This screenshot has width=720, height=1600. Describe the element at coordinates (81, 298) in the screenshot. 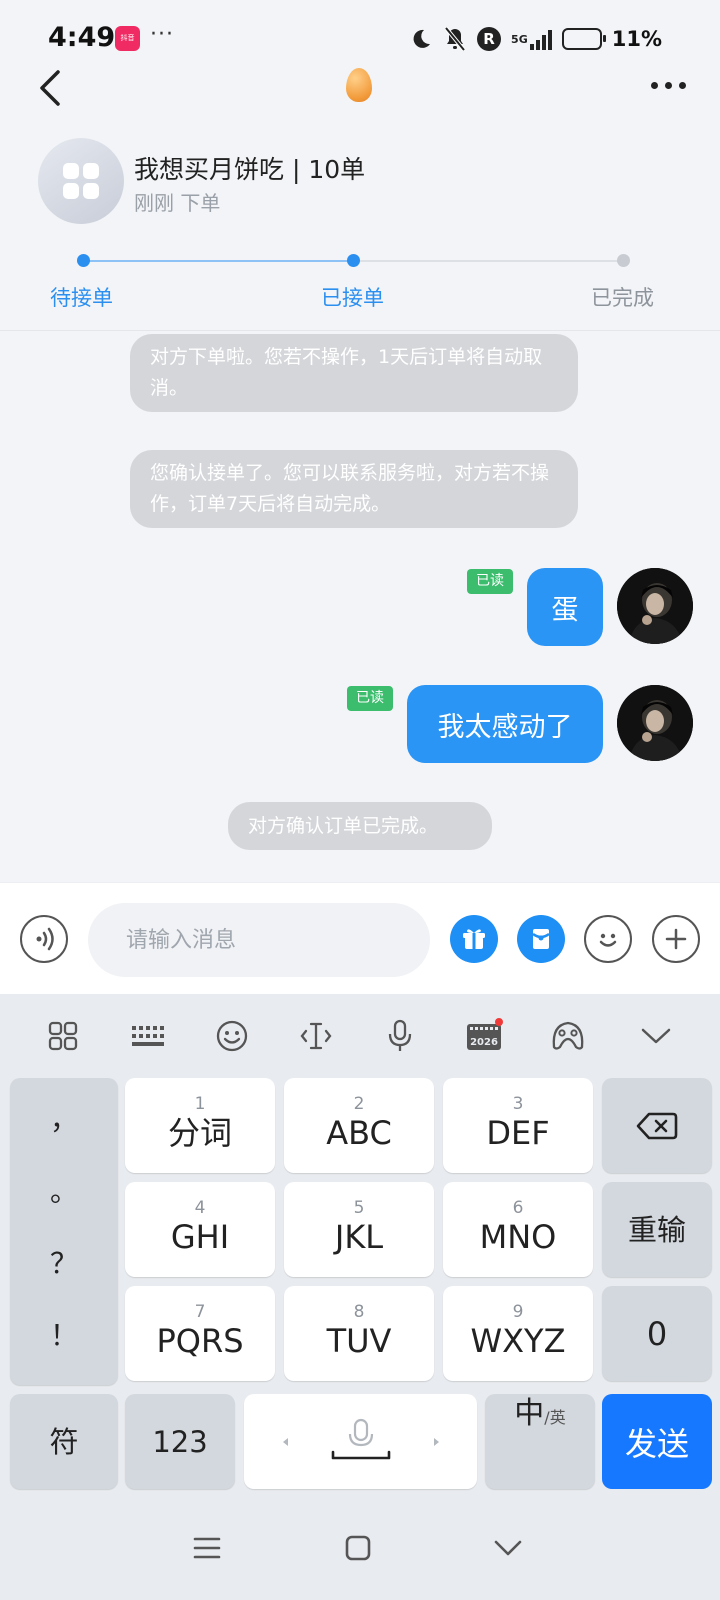

I see `progress-step-pending: 待接单` at that location.